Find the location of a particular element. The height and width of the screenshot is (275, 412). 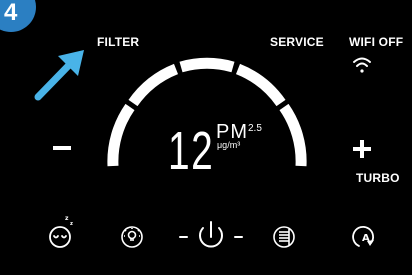

decrease-speed-button is located at coordinates (62, 148).